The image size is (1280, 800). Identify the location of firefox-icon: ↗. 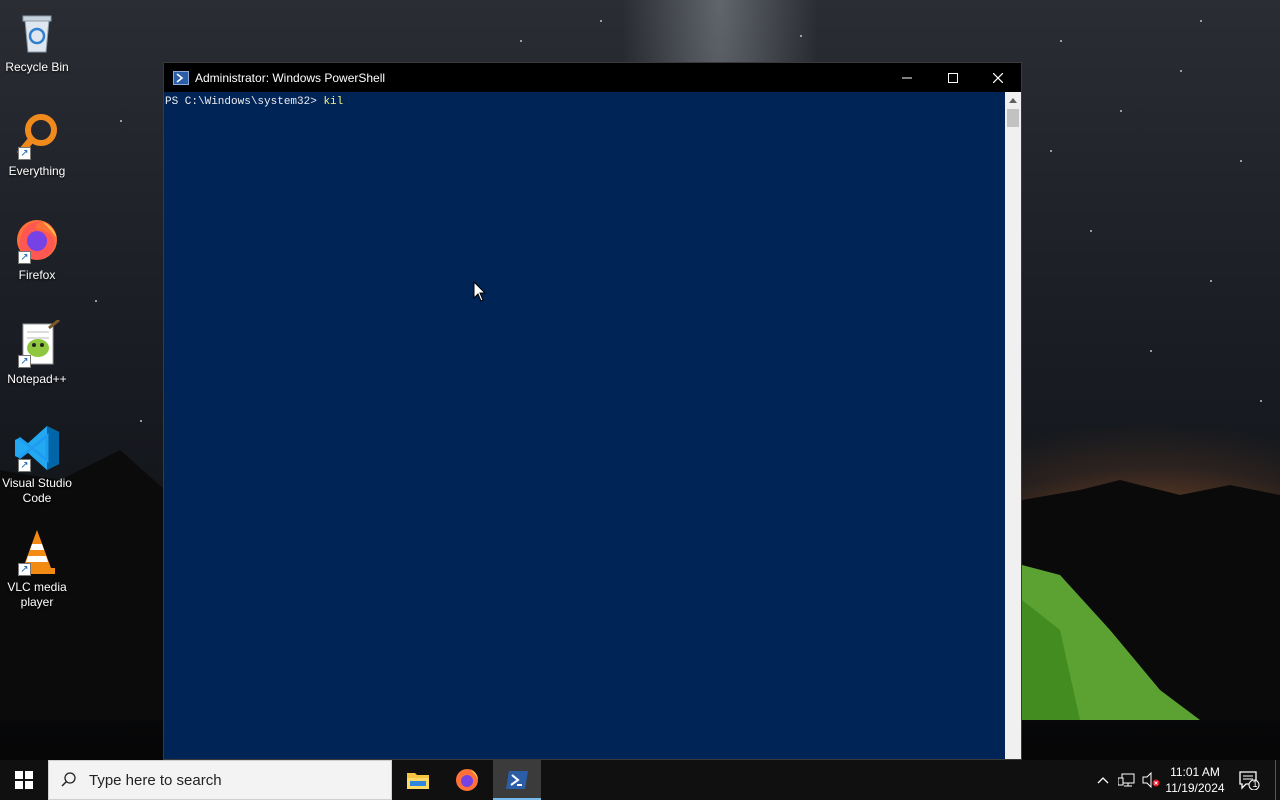
(37, 240).